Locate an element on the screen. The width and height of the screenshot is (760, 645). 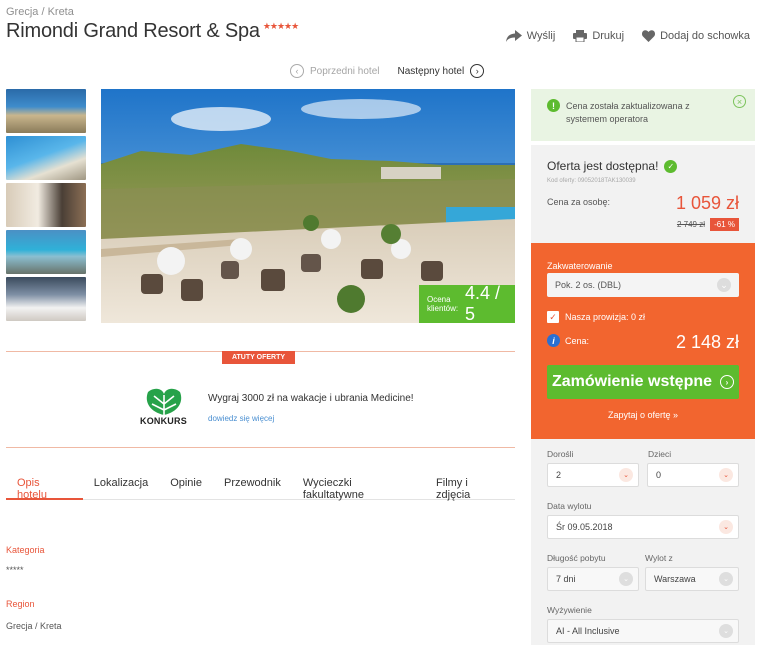
price-per-person: 1 059 zł is located at coordinates (707, 203).